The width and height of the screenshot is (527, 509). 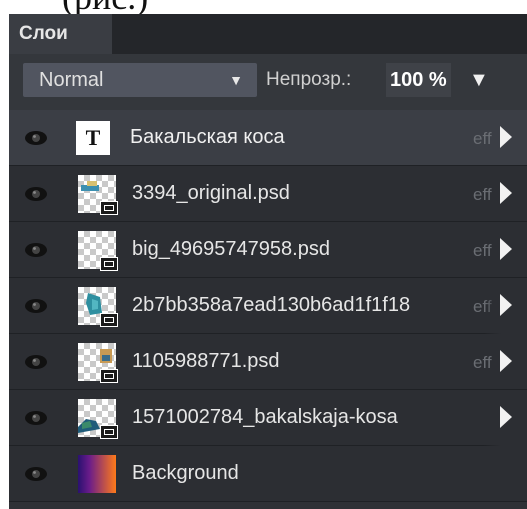 What do you see at coordinates (309, 79) in the screenshot?
I see `opacity-label: Непрозр.:` at bounding box center [309, 79].